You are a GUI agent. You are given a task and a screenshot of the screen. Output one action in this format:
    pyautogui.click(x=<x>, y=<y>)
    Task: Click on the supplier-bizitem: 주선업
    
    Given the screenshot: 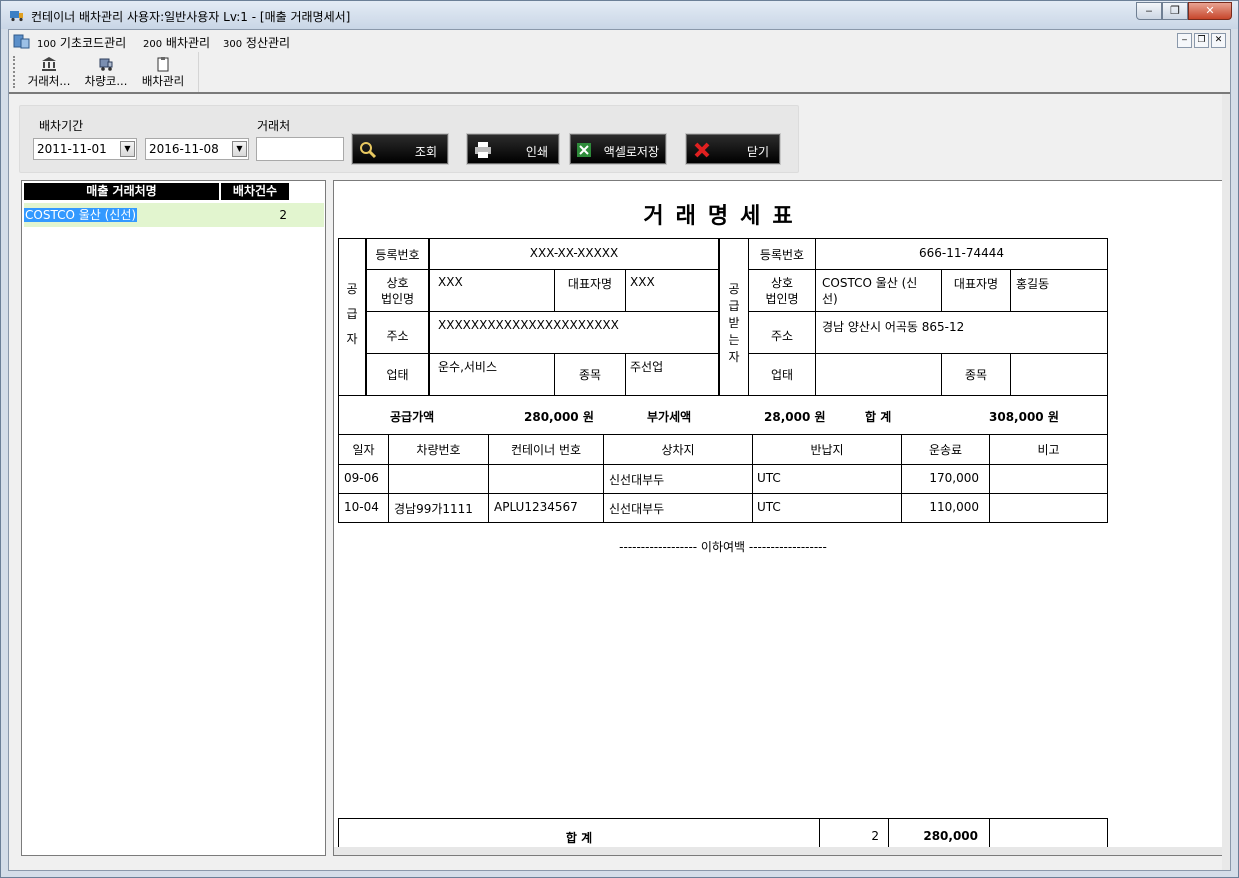 What is the action you would take?
    pyautogui.click(x=647, y=367)
    